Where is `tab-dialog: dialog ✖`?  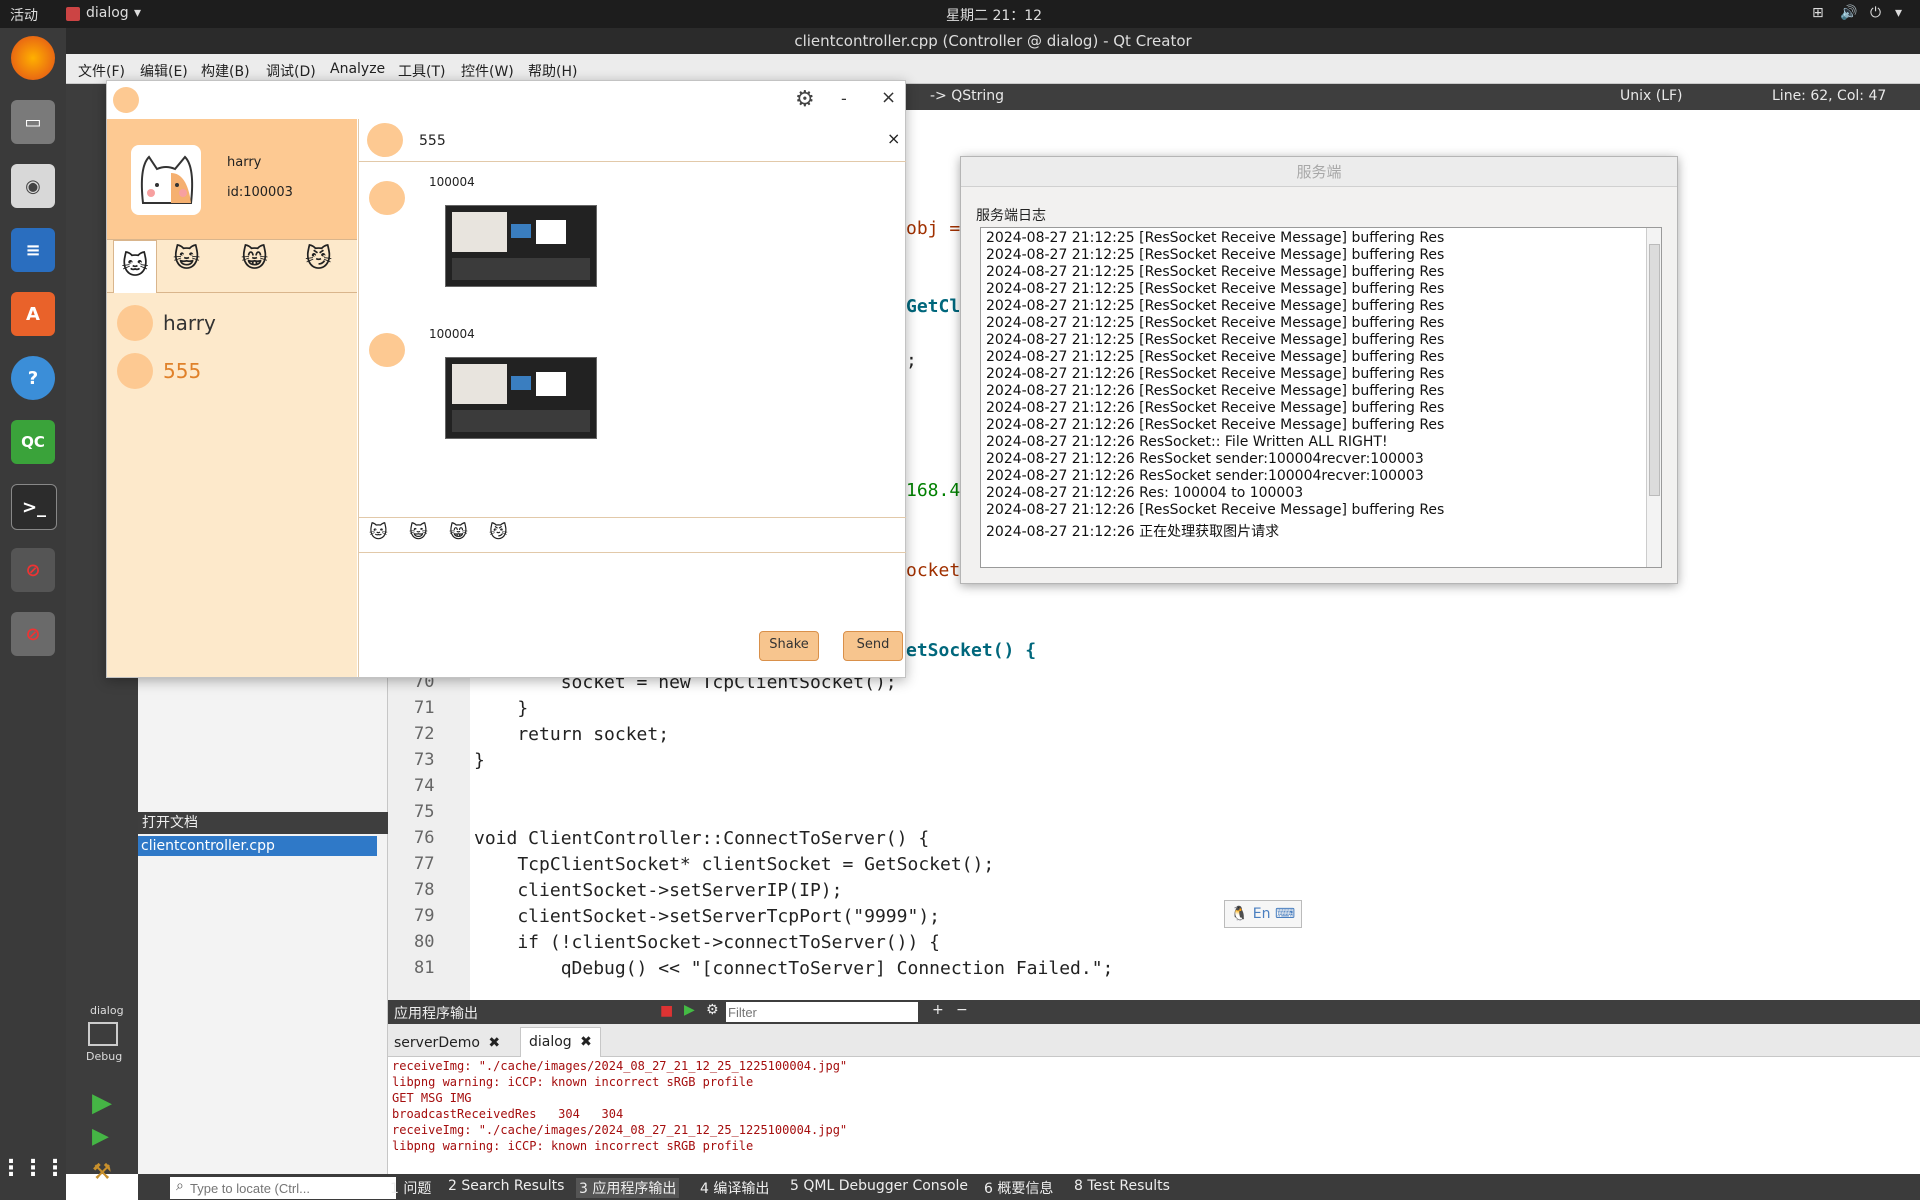 tab-dialog: dialog ✖ is located at coordinates (560, 1042).